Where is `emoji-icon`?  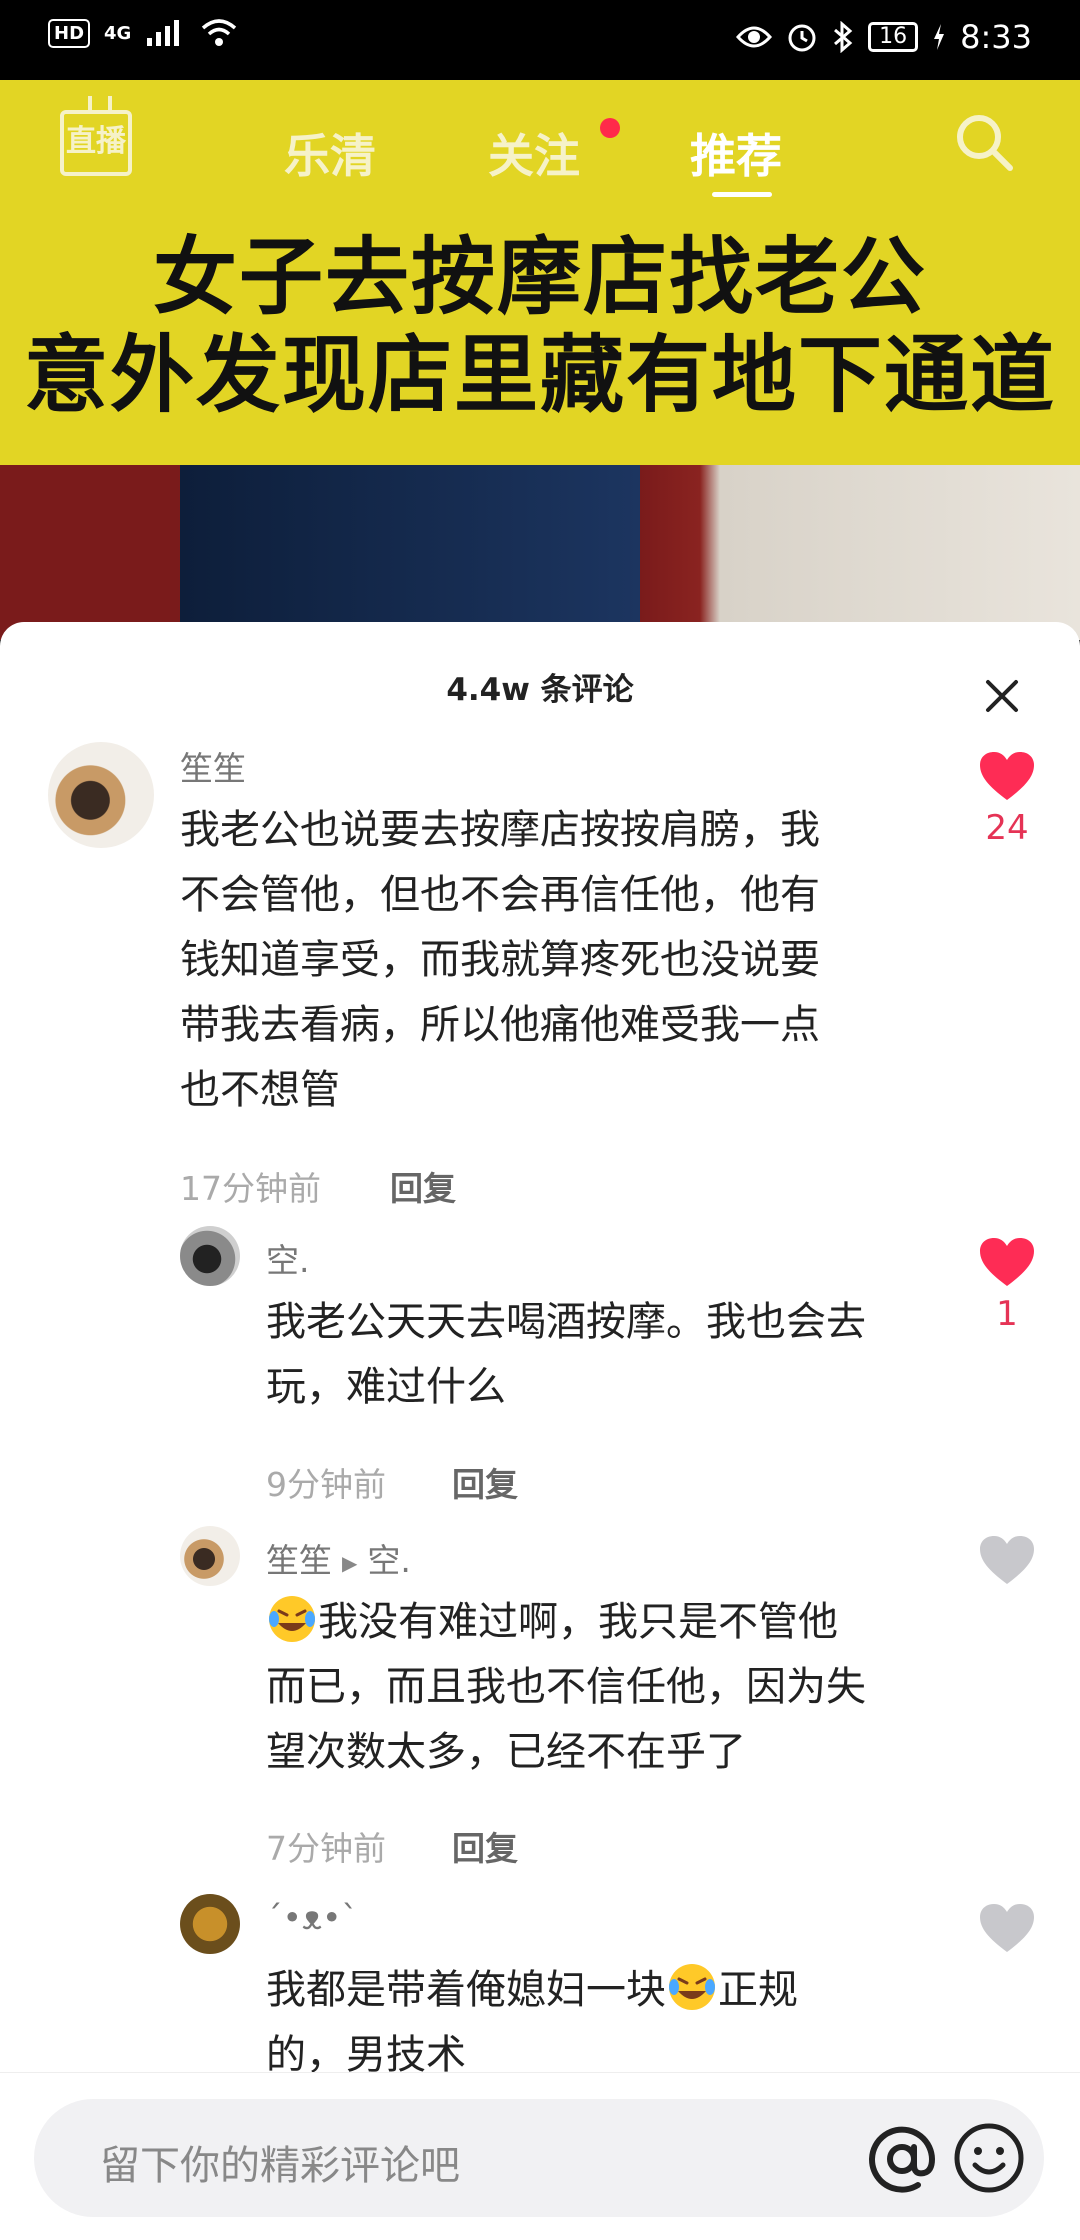
emoji-icon is located at coordinates (989, 2158).